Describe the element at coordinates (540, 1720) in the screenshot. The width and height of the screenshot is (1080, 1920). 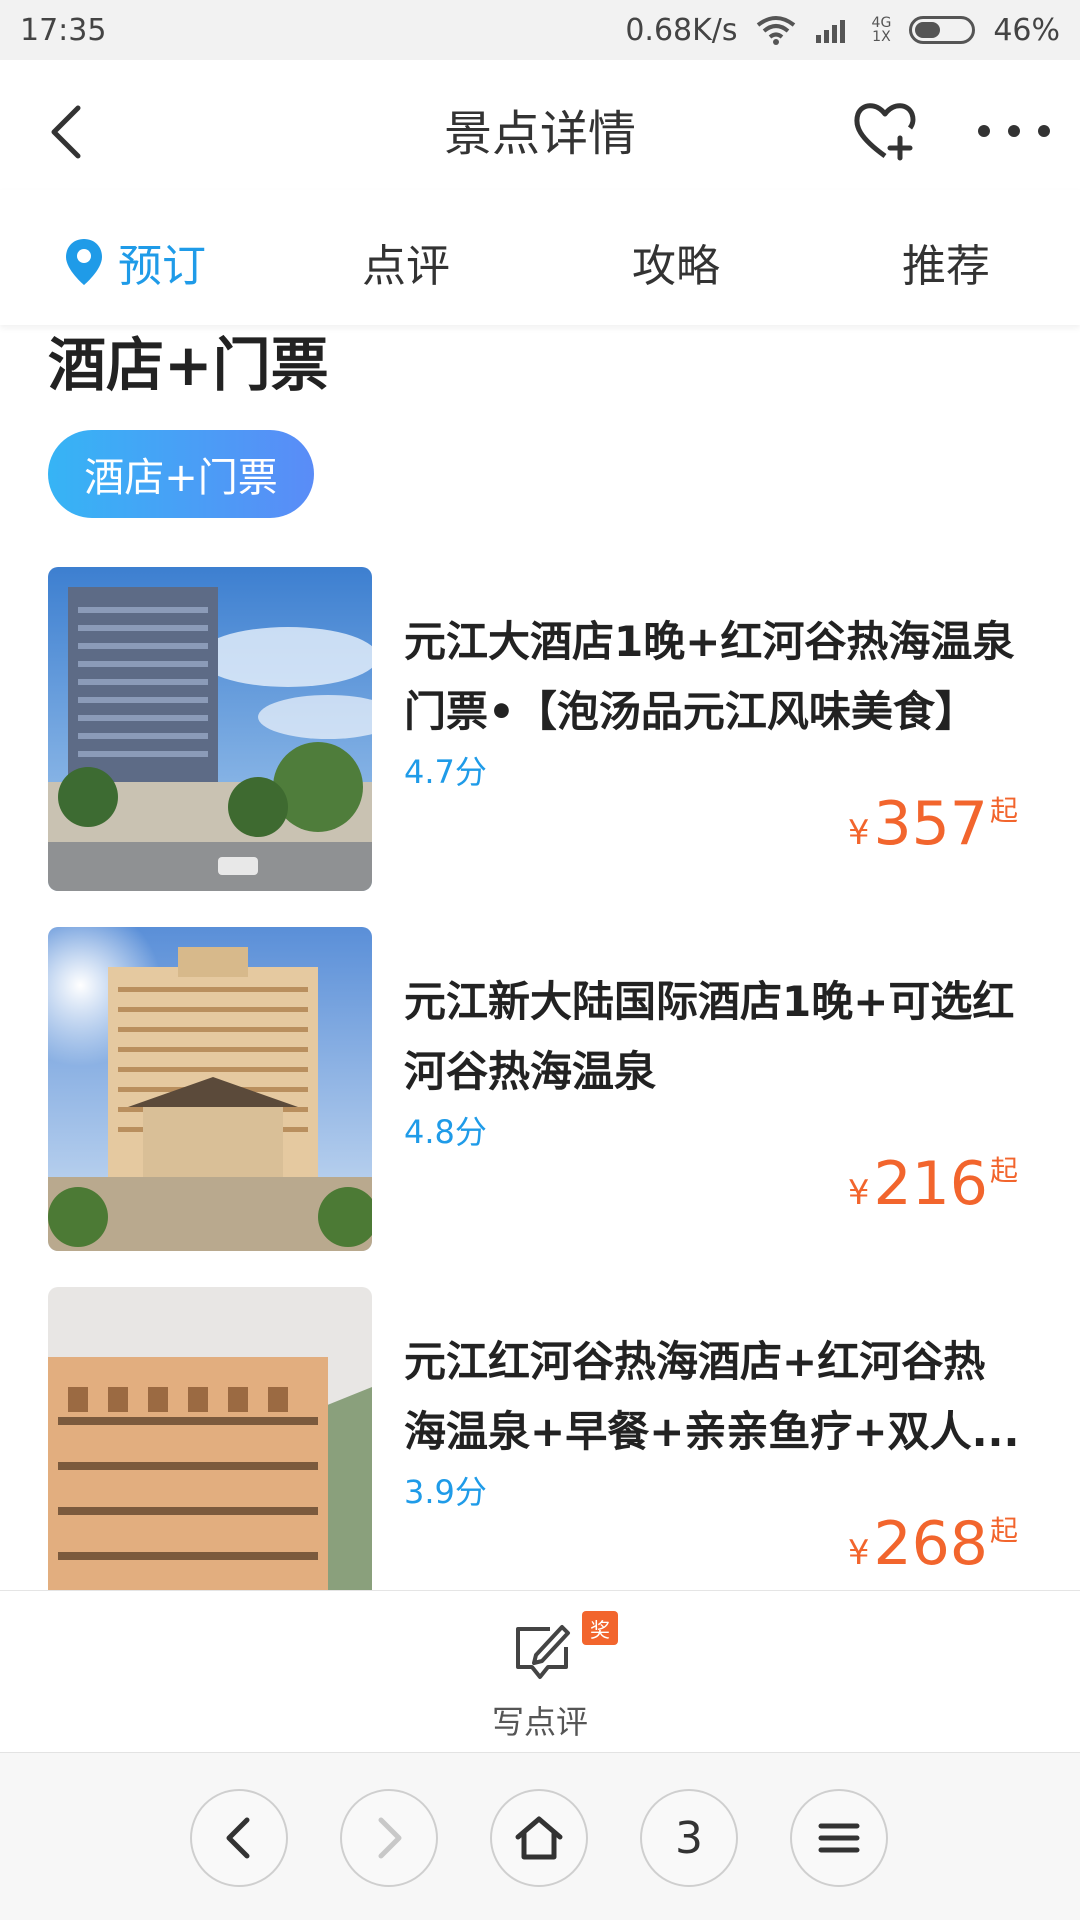
I see `write-review-label: 写点评` at that location.